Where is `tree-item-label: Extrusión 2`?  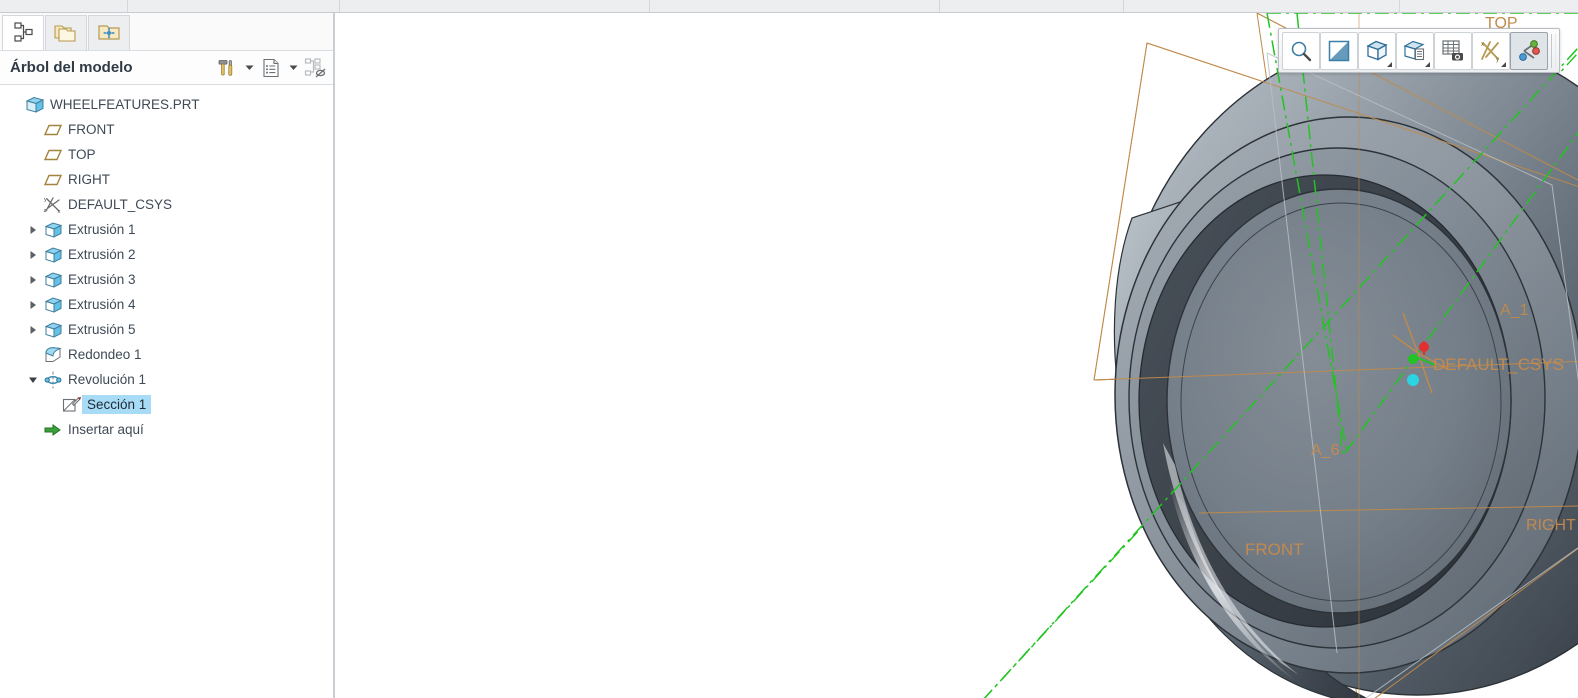 tree-item-label: Extrusión 2 is located at coordinates (102, 254).